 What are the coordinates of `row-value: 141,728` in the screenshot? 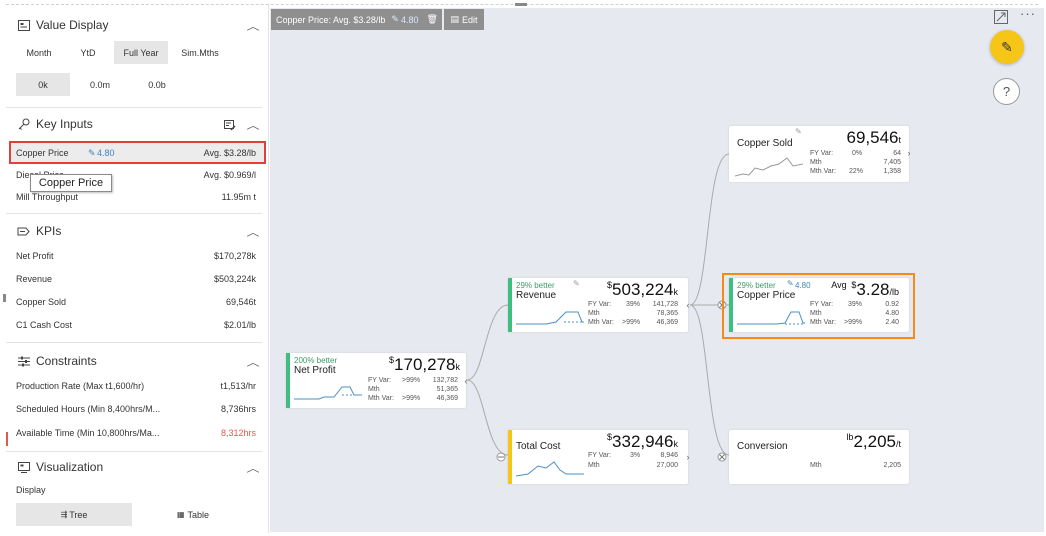 It's located at (665, 304).